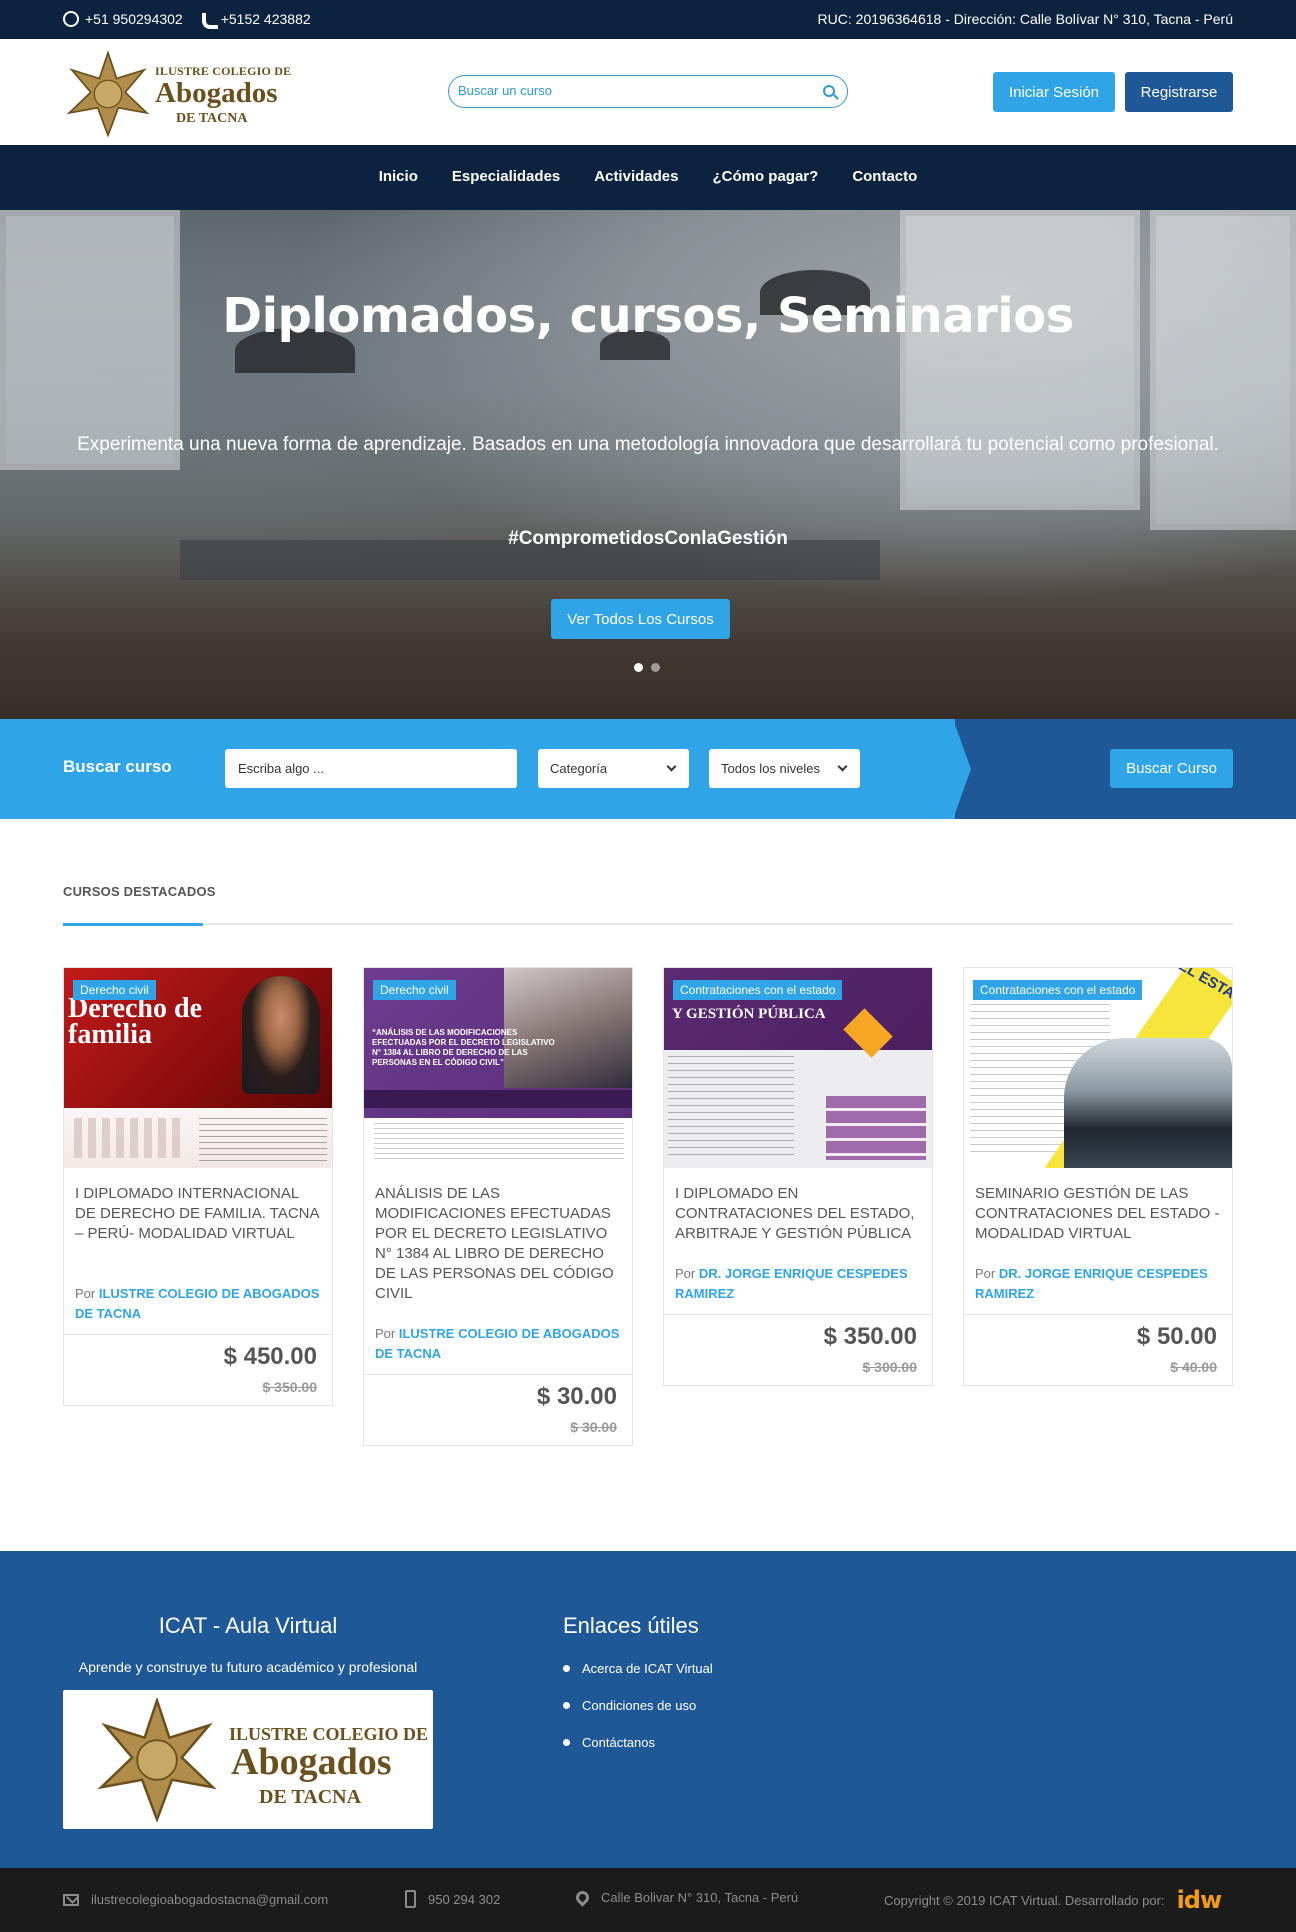 This screenshot has height=1932, width=1296. What do you see at coordinates (870, 1336) in the screenshot?
I see `course-price: $ 350.00` at bounding box center [870, 1336].